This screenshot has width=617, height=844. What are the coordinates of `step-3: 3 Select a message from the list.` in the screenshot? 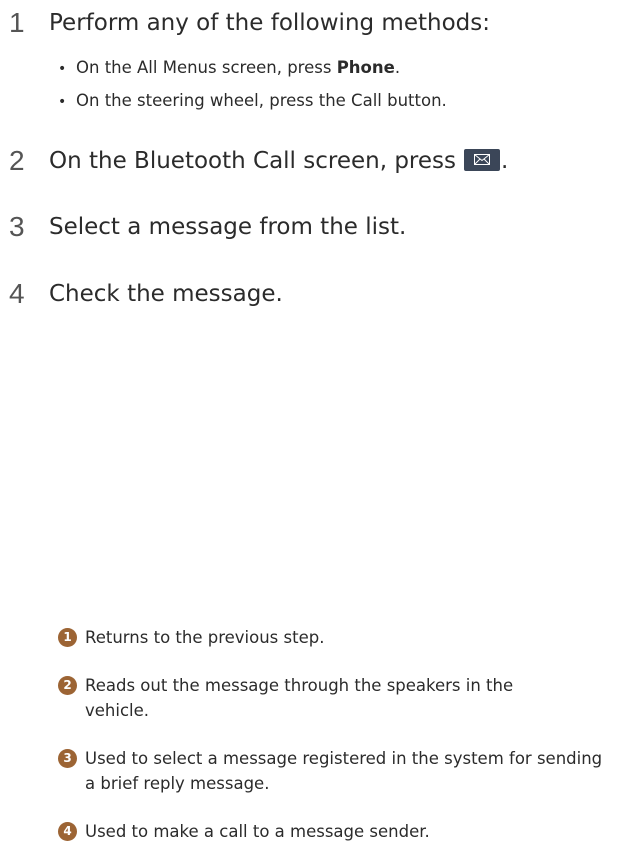 It's located at (300, 228).